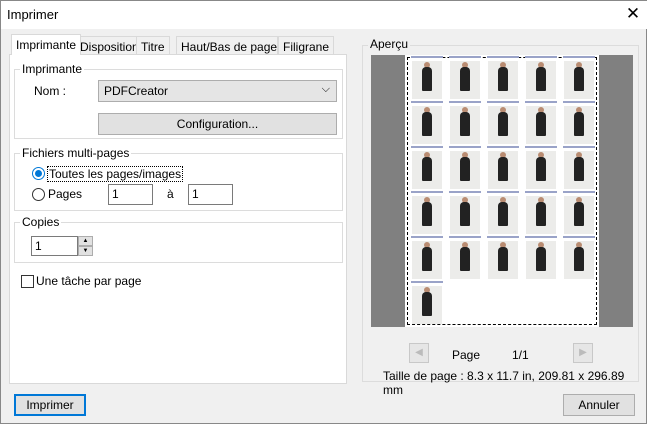  What do you see at coordinates (85, 251) in the screenshot?
I see `copies-down-button: ▼` at bounding box center [85, 251].